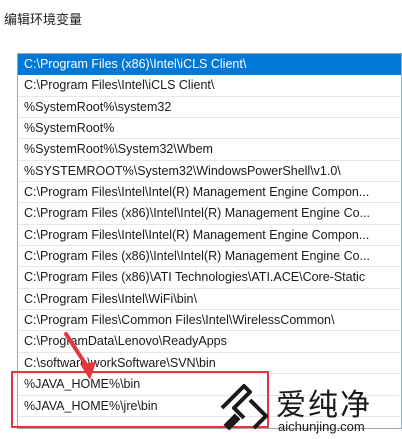 The height and width of the screenshot is (439, 402). What do you see at coordinates (209, 129) in the screenshot?
I see `path-list-item: %SystemRoot%` at bounding box center [209, 129].